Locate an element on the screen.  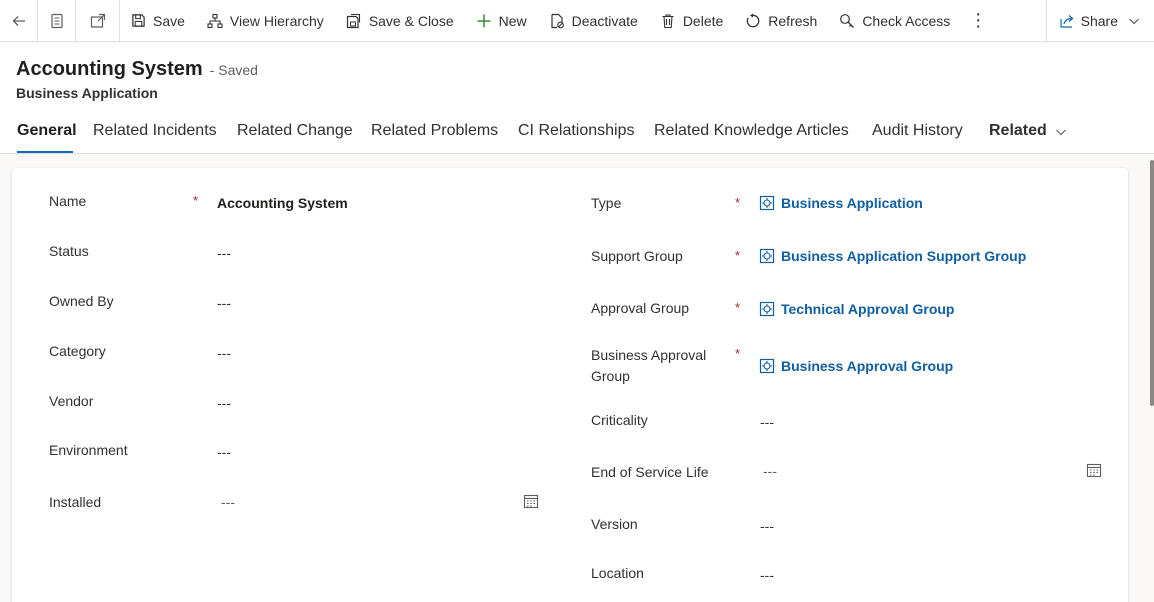
support-group-lookup: Business Application Support Group is located at coordinates (892, 256).